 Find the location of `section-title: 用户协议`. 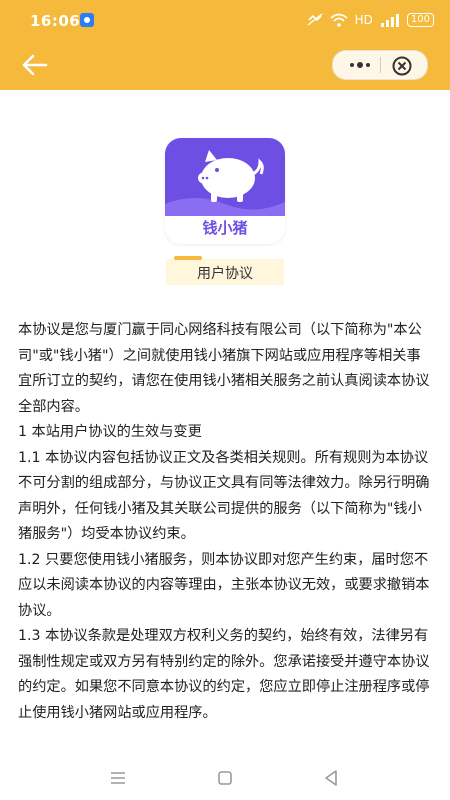

section-title: 用户协议 is located at coordinates (225, 274).